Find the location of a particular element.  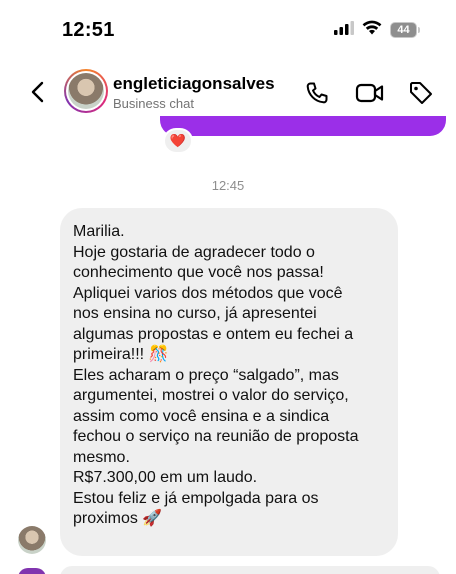

voice-call-button is located at coordinates (317, 93).